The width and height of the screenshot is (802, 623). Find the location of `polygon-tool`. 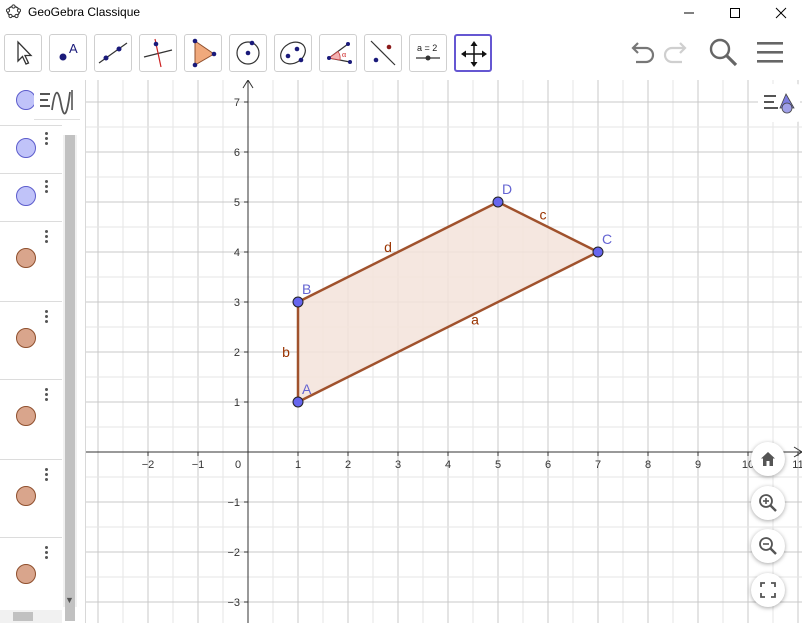

polygon-tool is located at coordinates (203, 53).